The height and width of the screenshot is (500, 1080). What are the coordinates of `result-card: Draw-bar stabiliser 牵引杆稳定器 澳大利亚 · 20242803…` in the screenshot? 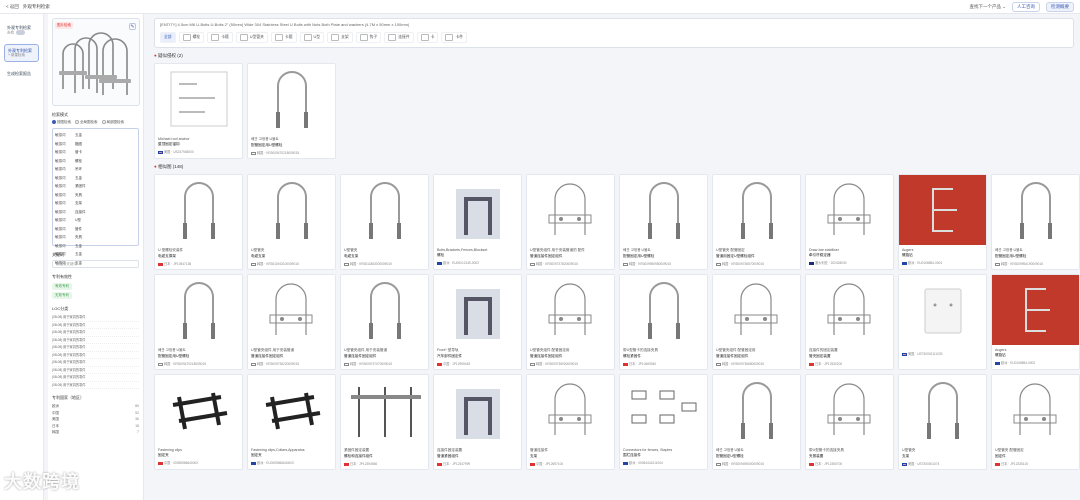 It's located at (849, 222).